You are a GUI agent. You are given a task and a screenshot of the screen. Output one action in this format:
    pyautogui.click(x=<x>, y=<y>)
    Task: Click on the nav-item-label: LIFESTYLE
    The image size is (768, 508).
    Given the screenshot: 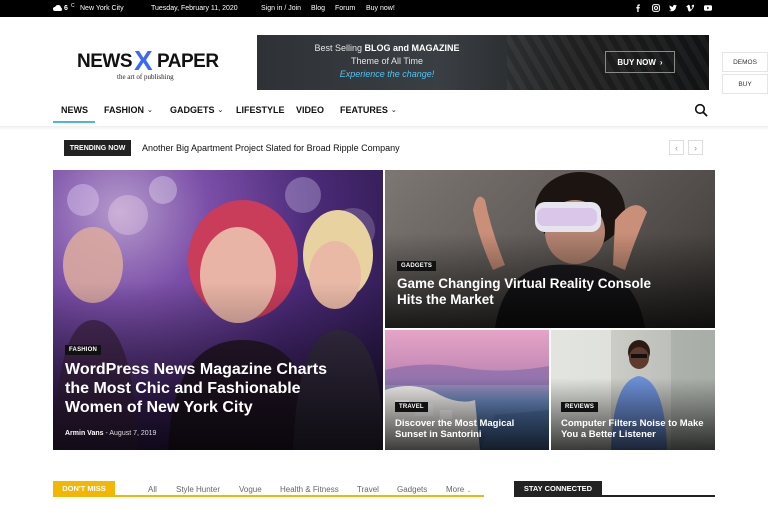 What is the action you would take?
    pyautogui.click(x=260, y=110)
    